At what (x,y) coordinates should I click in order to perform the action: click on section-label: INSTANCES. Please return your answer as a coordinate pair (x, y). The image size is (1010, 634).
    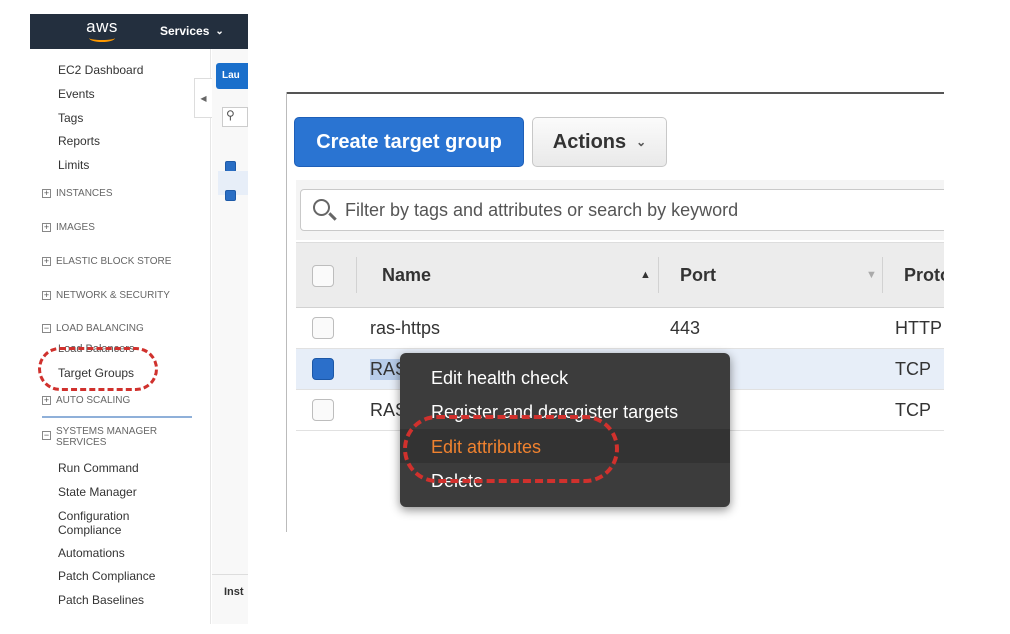
    Looking at the image, I should click on (84, 193).